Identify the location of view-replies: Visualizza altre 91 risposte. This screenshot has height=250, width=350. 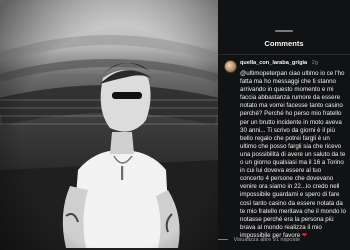
(284, 240).